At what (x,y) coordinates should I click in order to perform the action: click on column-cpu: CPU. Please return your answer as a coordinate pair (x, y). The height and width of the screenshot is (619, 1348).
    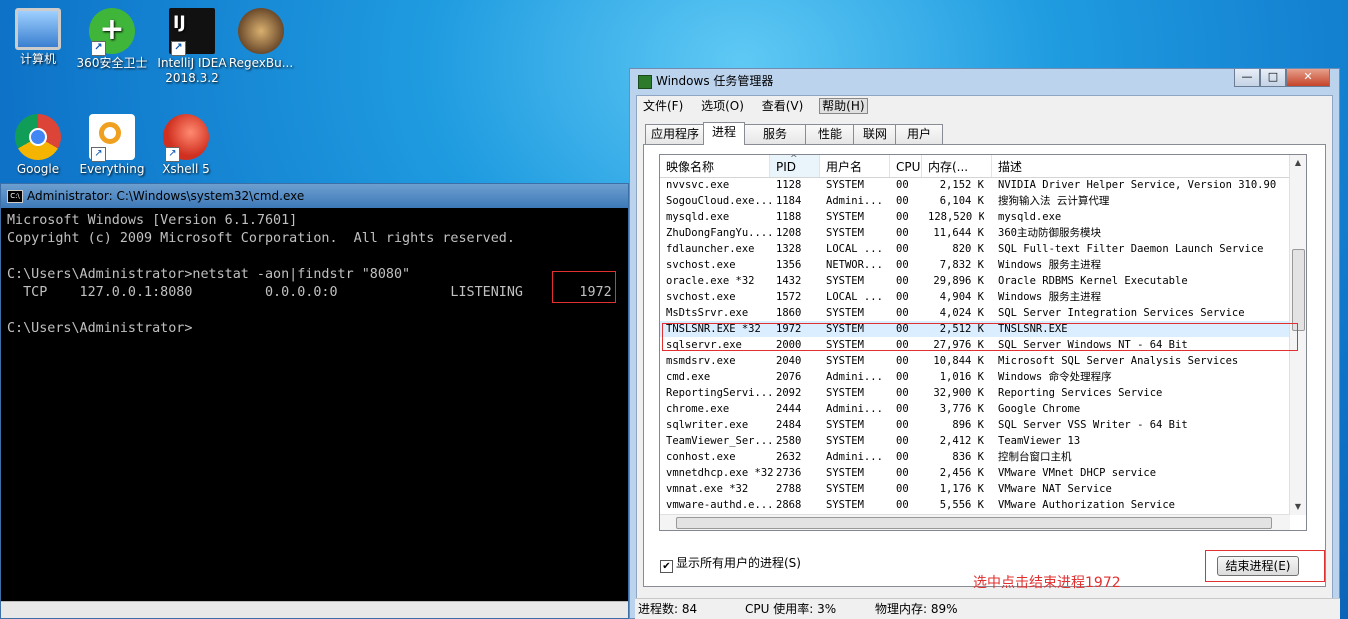
    Looking at the image, I should click on (906, 166).